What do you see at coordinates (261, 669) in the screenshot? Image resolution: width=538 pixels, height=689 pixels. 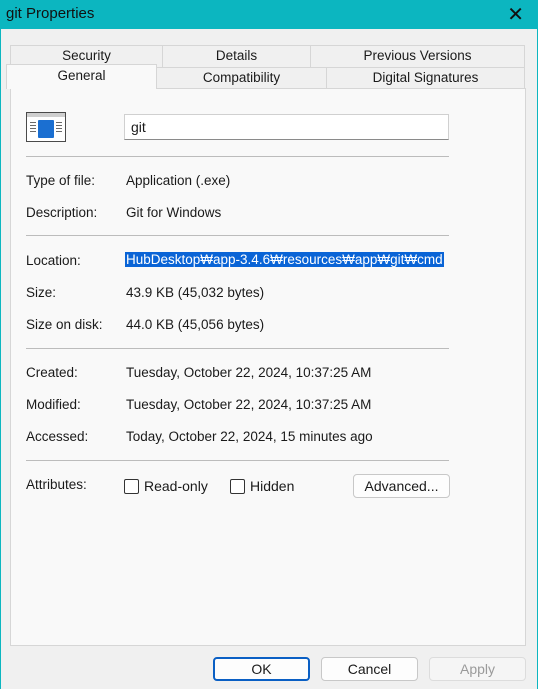 I see `ok-button: OK` at bounding box center [261, 669].